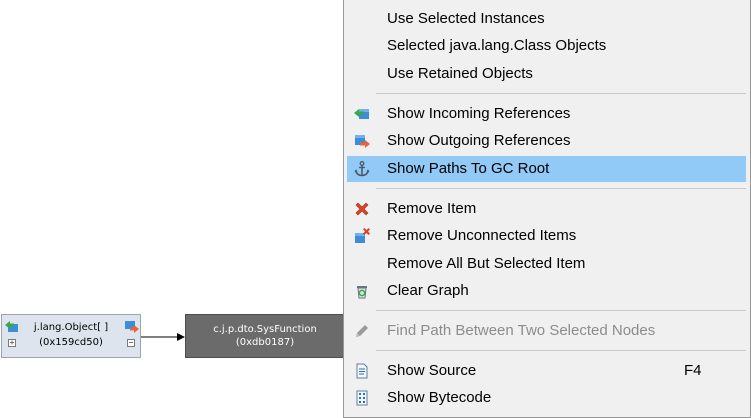 The width and height of the screenshot is (751, 418). What do you see at coordinates (432, 208) in the screenshot?
I see `menu-item-label: Remove Item` at bounding box center [432, 208].